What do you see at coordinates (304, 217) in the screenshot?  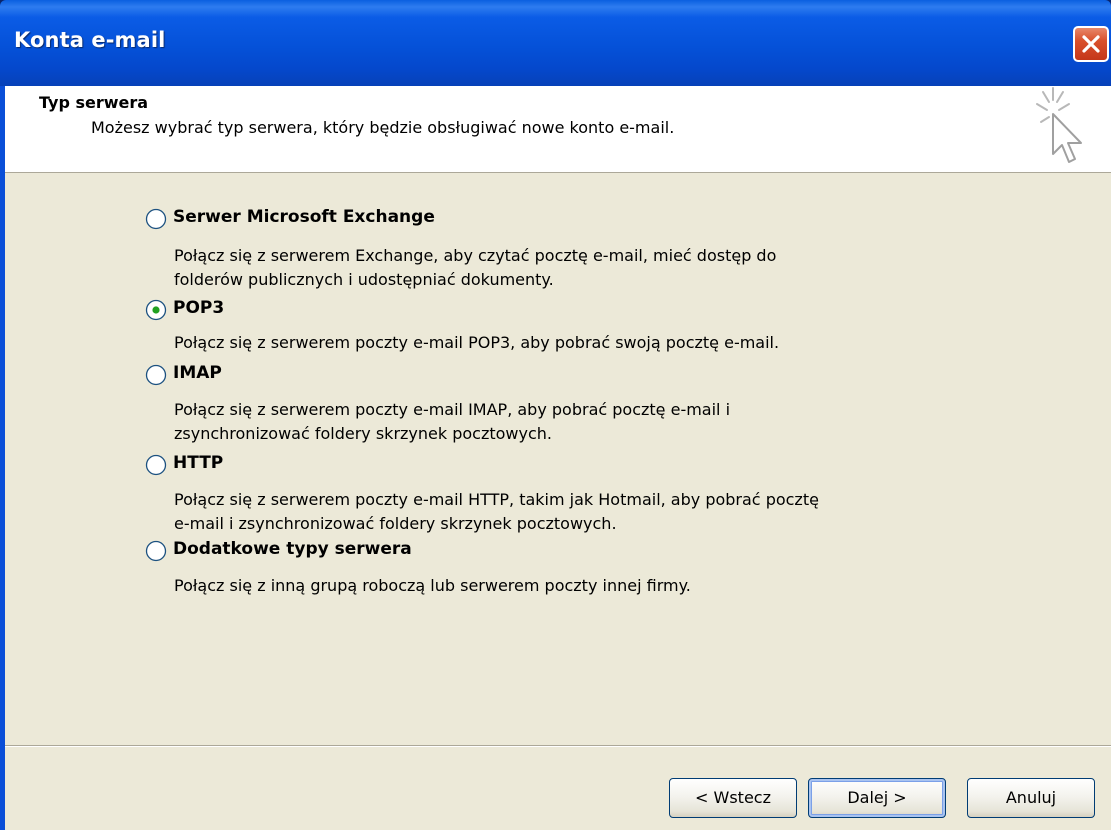 I see `option-label: Serwer Microsoft Exchange` at bounding box center [304, 217].